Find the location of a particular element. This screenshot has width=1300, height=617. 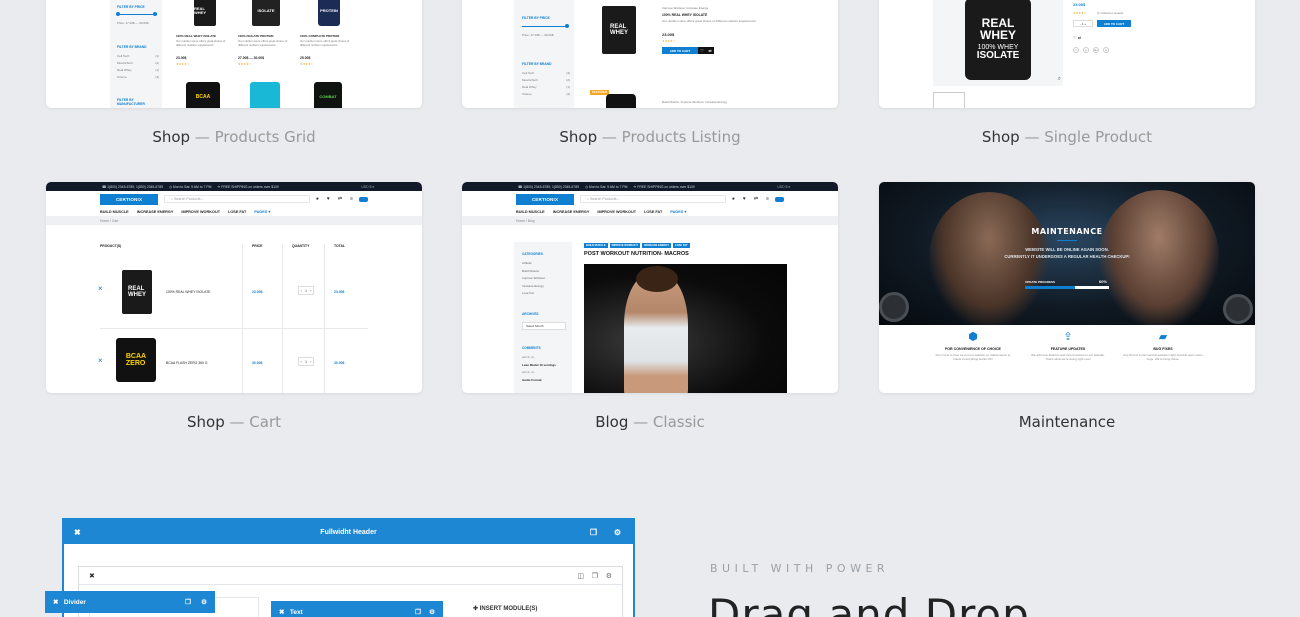

brand-count: (3) is located at coordinates (157, 77).